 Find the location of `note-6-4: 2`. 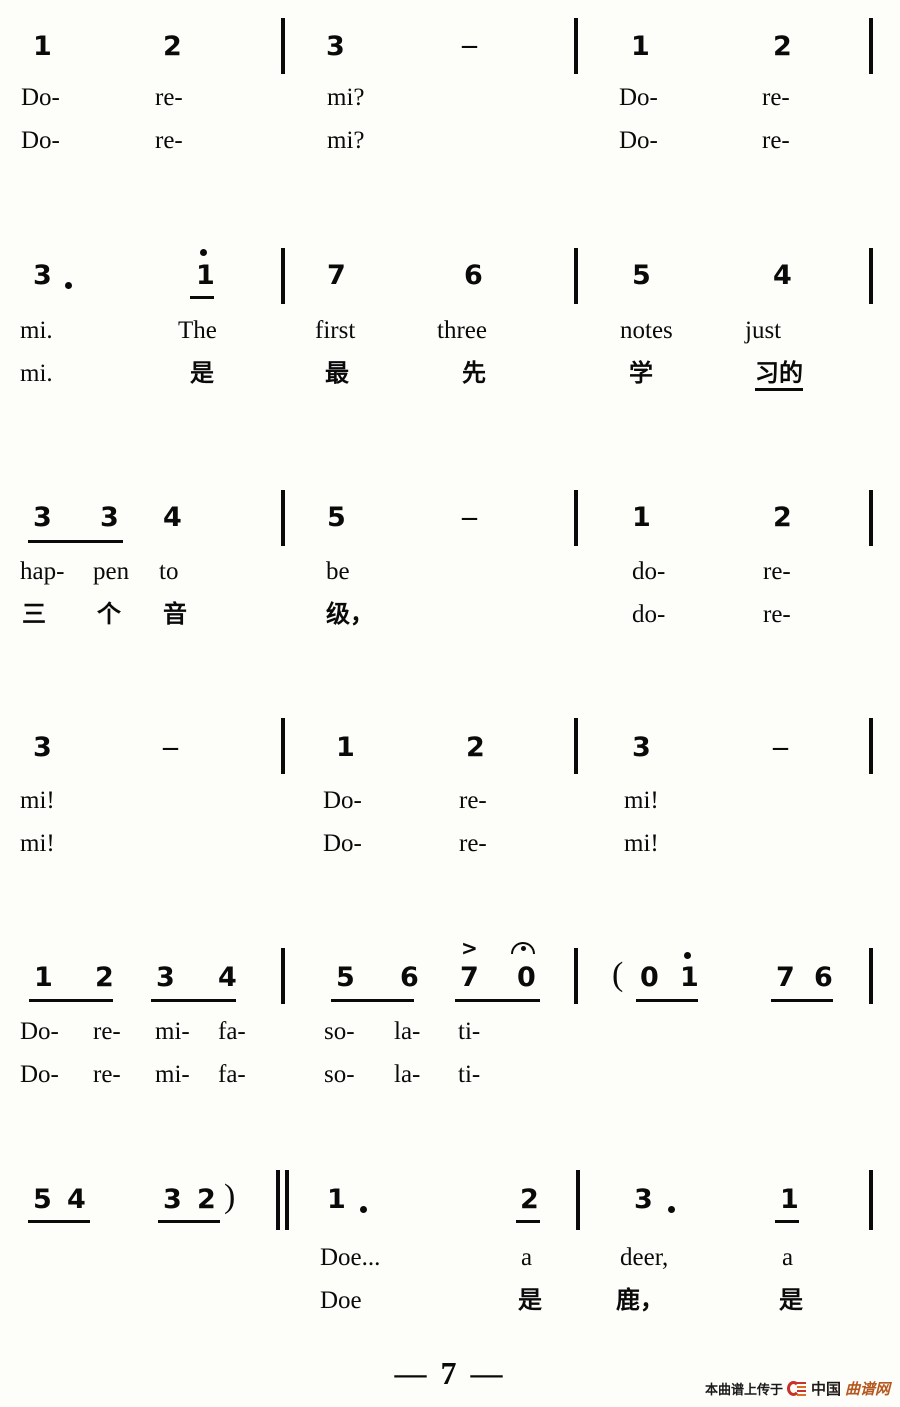

note-6-4: 2 is located at coordinates (206, 1199).